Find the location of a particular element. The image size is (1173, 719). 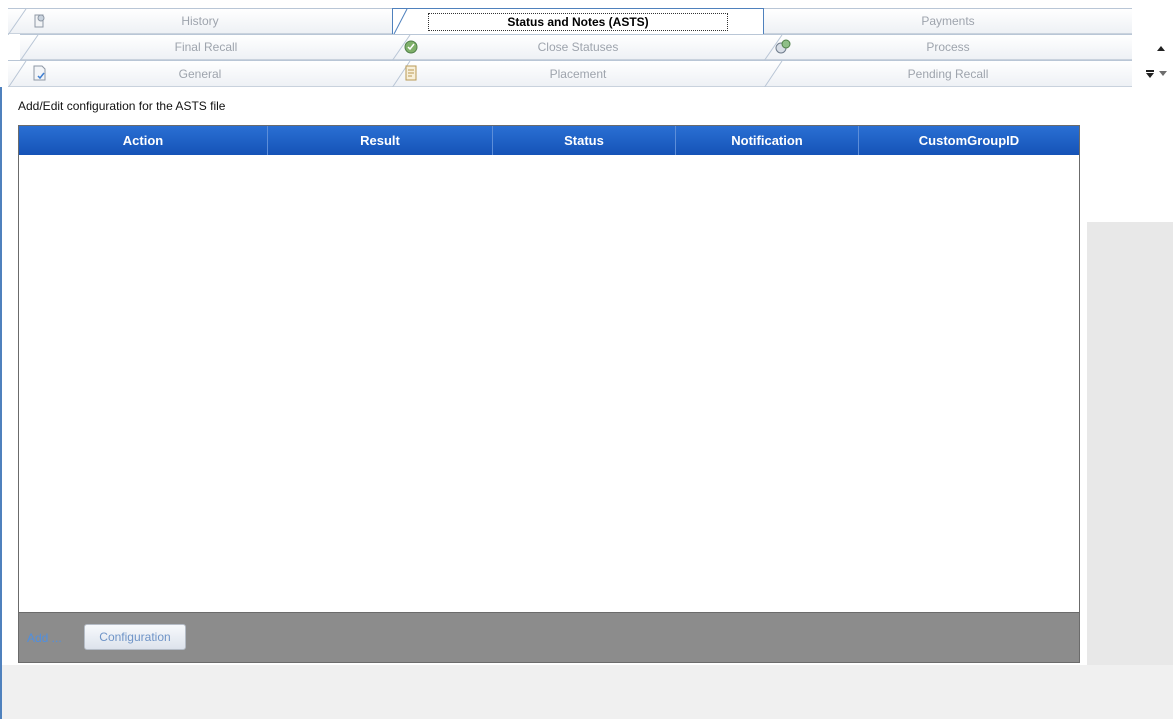

history-icon is located at coordinates (39, 21).